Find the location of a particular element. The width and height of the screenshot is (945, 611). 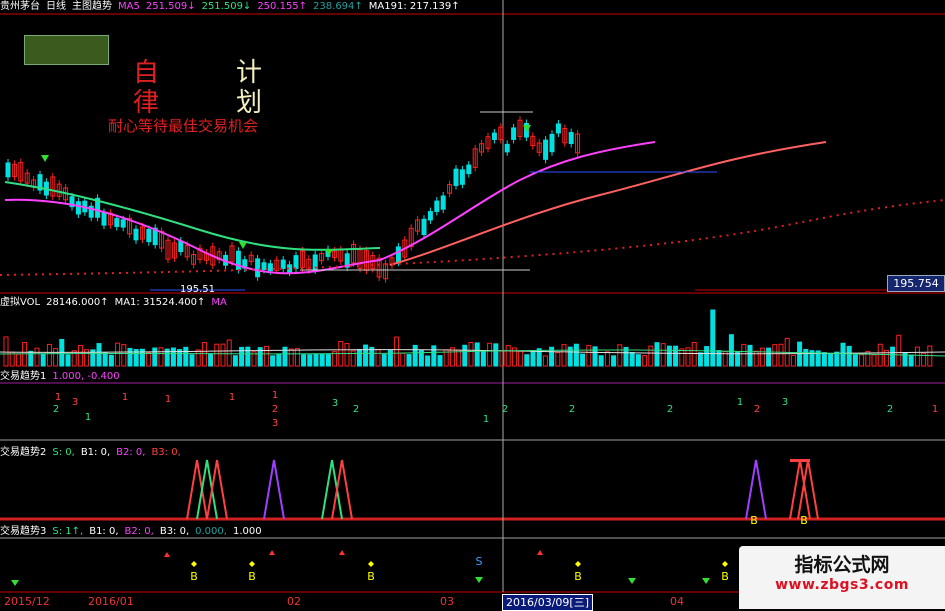

trend-plateau is located at coordinates (800, 460).